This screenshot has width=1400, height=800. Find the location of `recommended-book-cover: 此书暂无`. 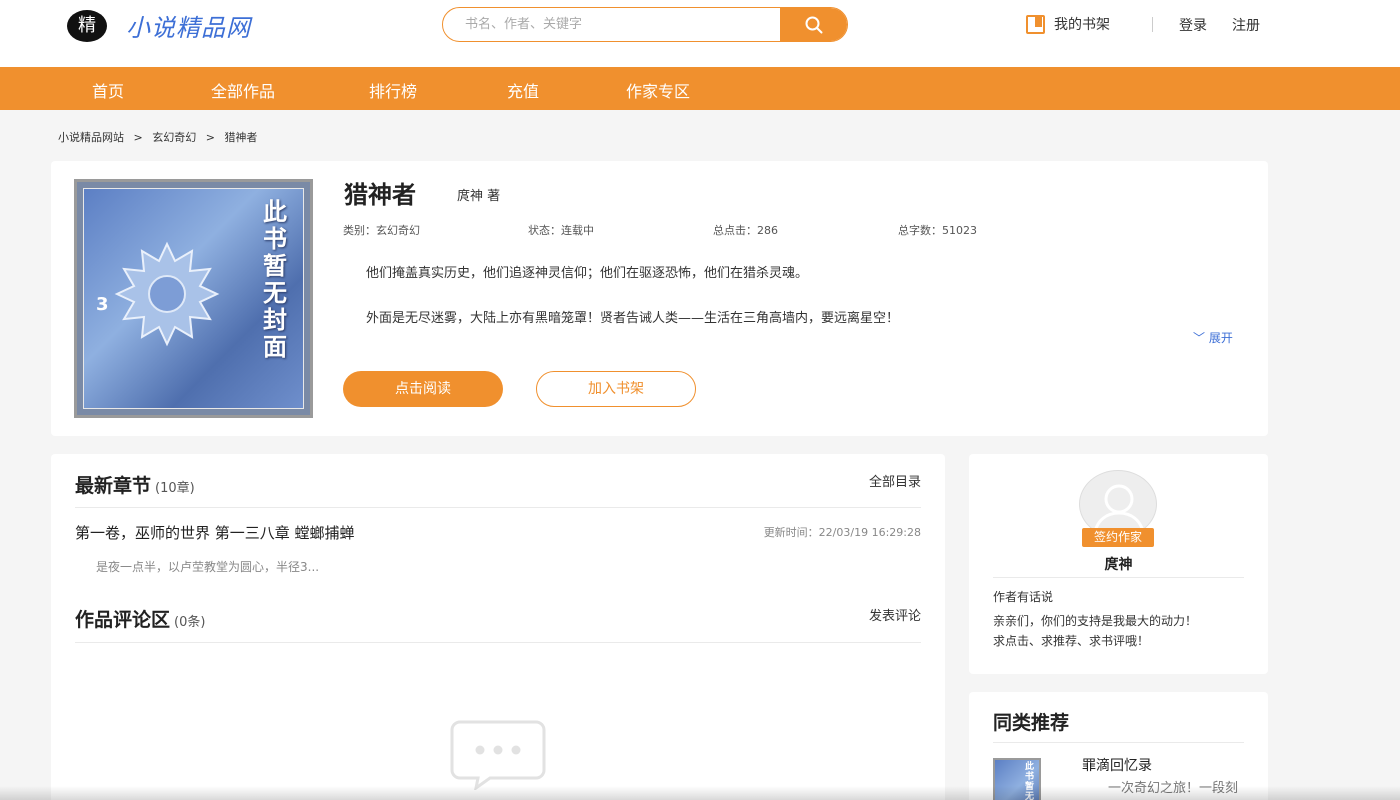

recommended-book-cover: 此书暂无 is located at coordinates (1017, 779).